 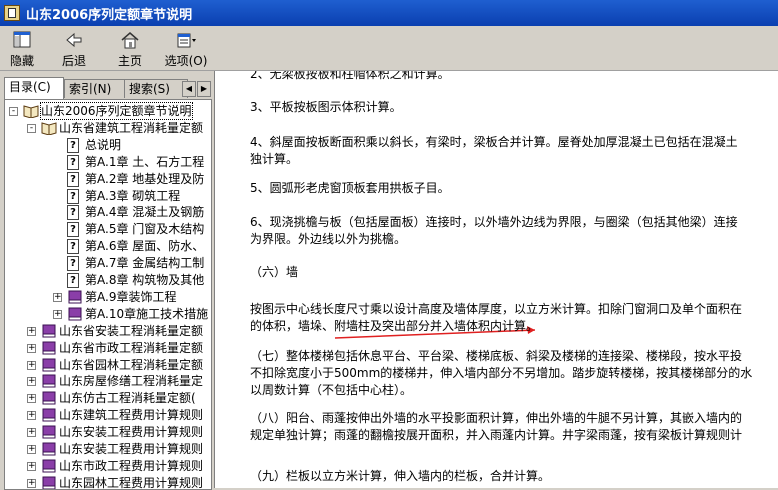 I want to click on options-button: 选项(O), so click(x=186, y=48).